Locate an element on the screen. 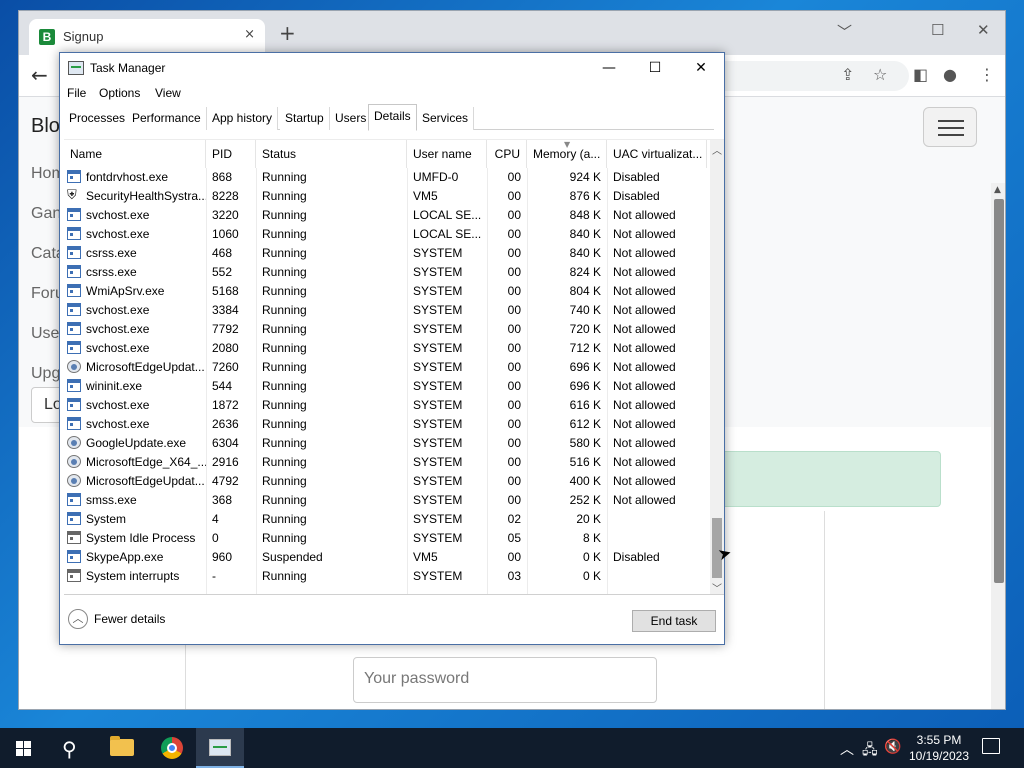 This screenshot has height=768, width=1024. side-panel-icon: ◧ is located at coordinates (920, 74).